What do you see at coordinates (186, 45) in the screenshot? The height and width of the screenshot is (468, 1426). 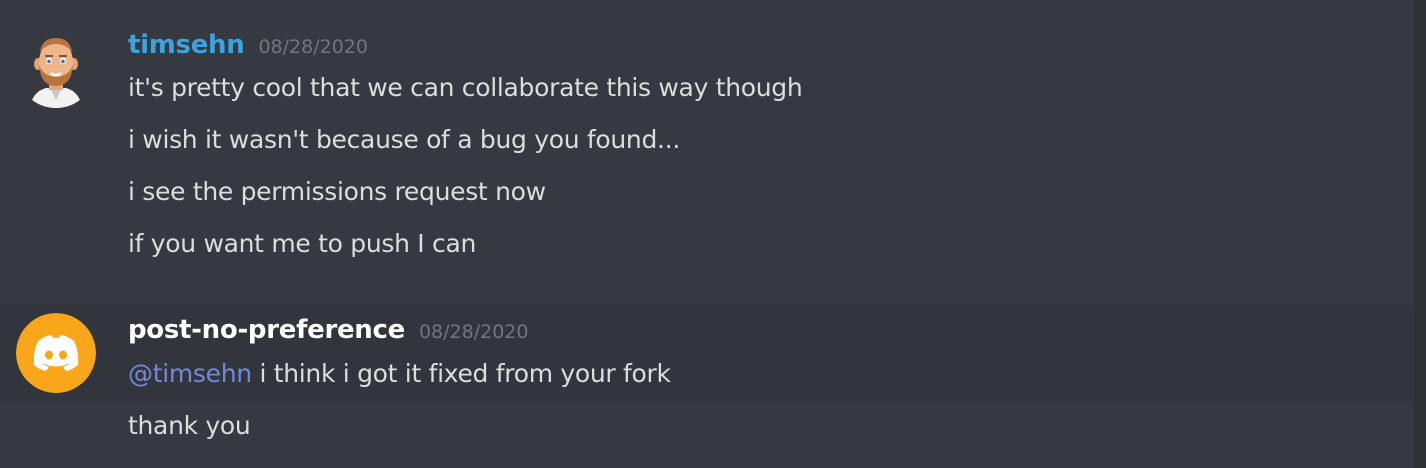 I see `username: timsehn` at bounding box center [186, 45].